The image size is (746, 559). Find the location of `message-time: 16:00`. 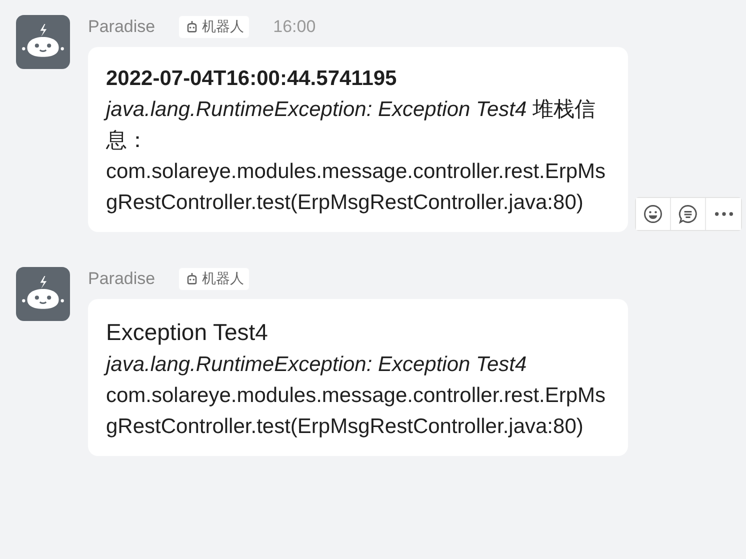

message-time: 16:00 is located at coordinates (294, 27).